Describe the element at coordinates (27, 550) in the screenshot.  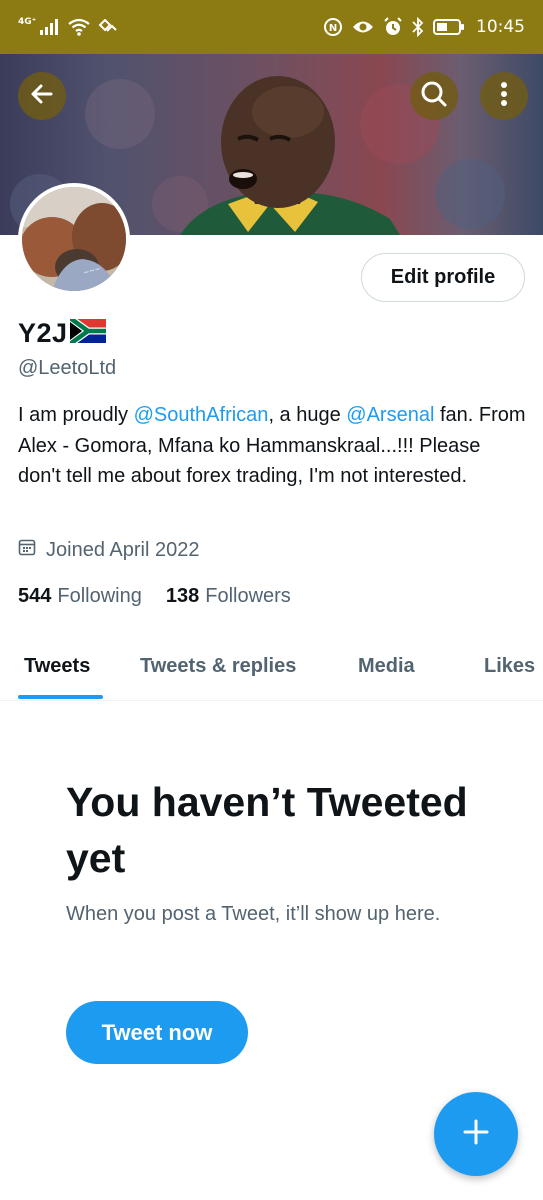
I see `calendar-icon` at that location.